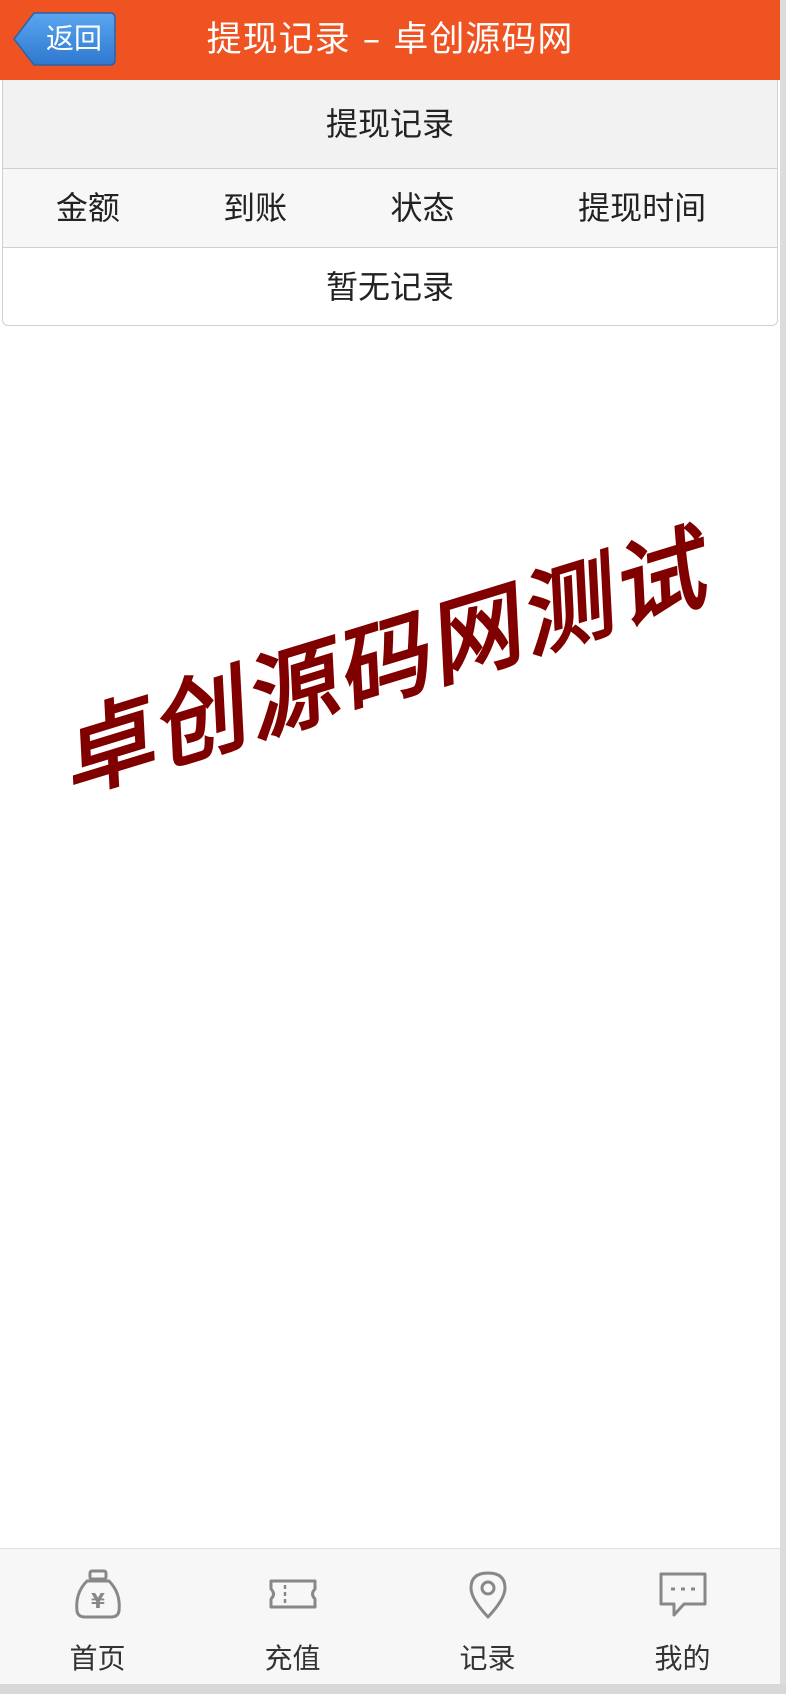  I want to click on nav-item-mine: 我的, so click(682, 1617).